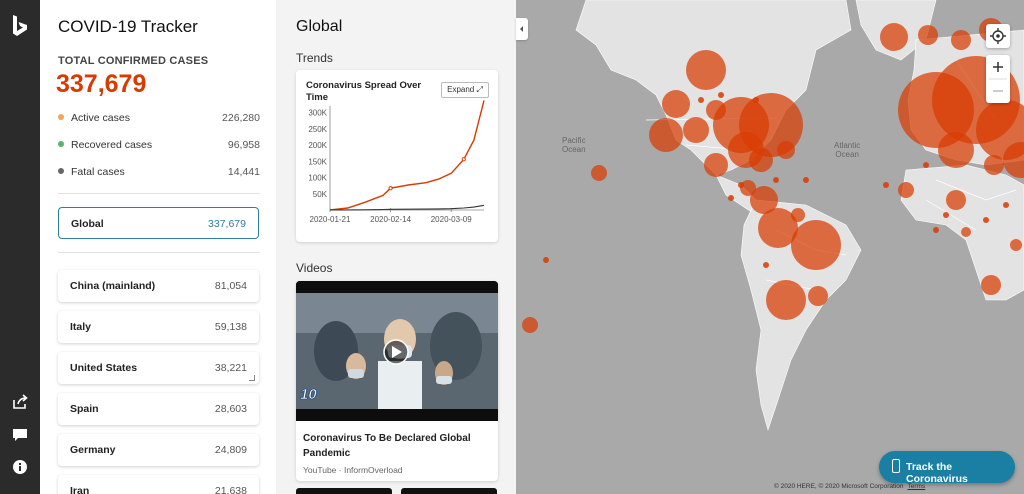  Describe the element at coordinates (20, 247) in the screenshot. I see `left-rail` at that location.